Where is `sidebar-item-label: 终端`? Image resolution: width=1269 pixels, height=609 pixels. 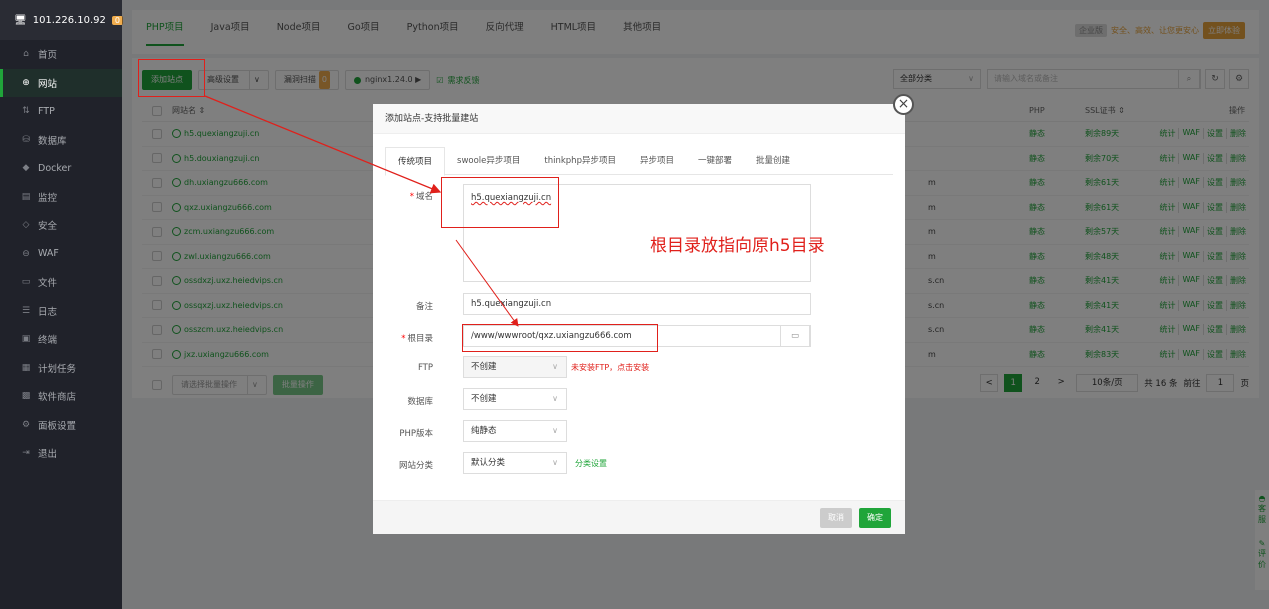
sidebar-item-label: 终端 is located at coordinates (48, 341).